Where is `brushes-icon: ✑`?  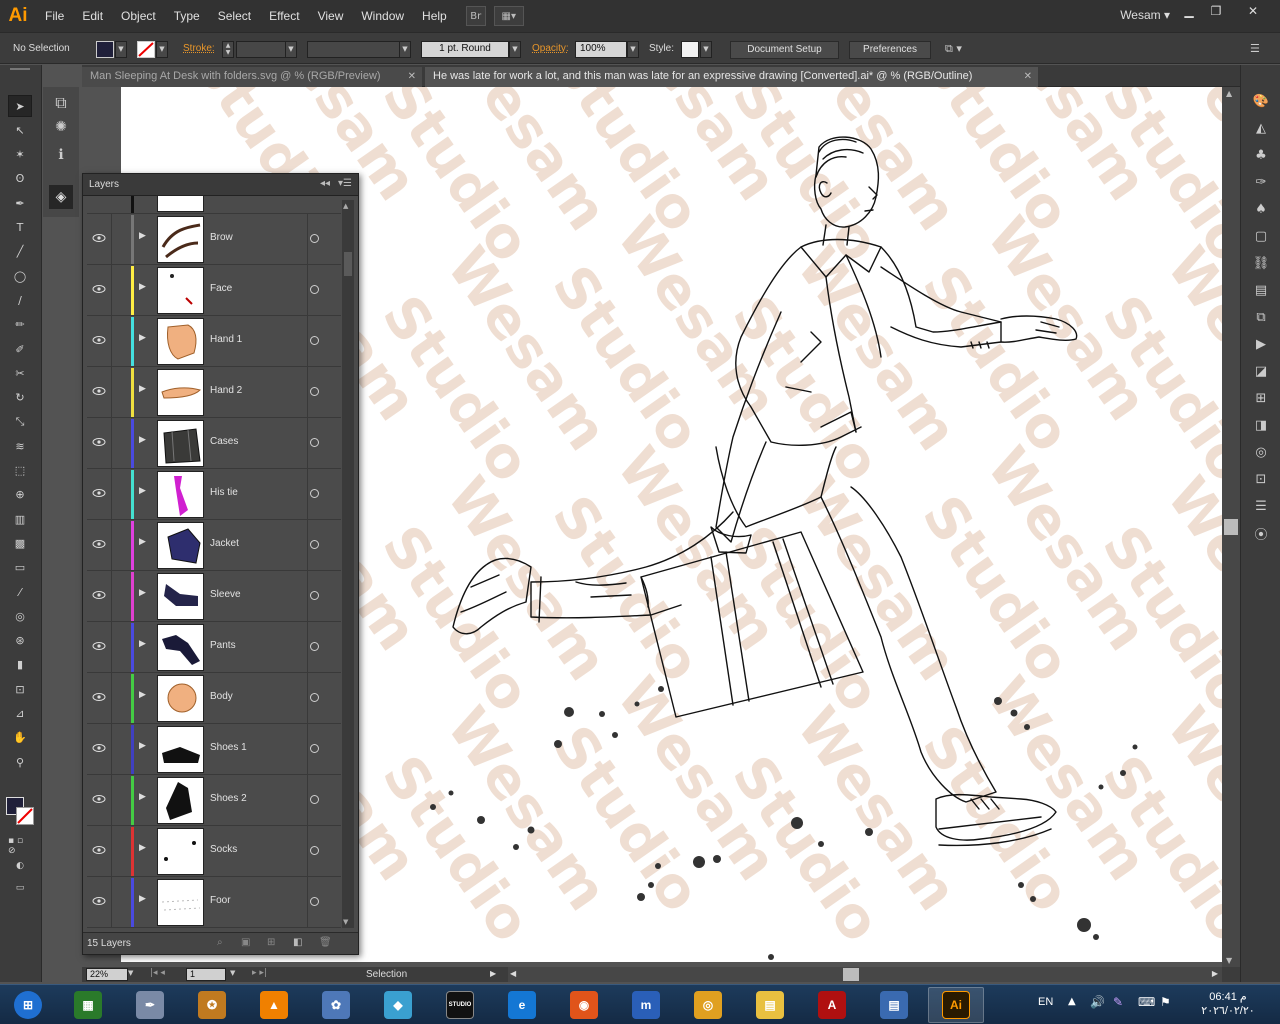
brushes-icon: ✑ is located at coordinates (1261, 182).